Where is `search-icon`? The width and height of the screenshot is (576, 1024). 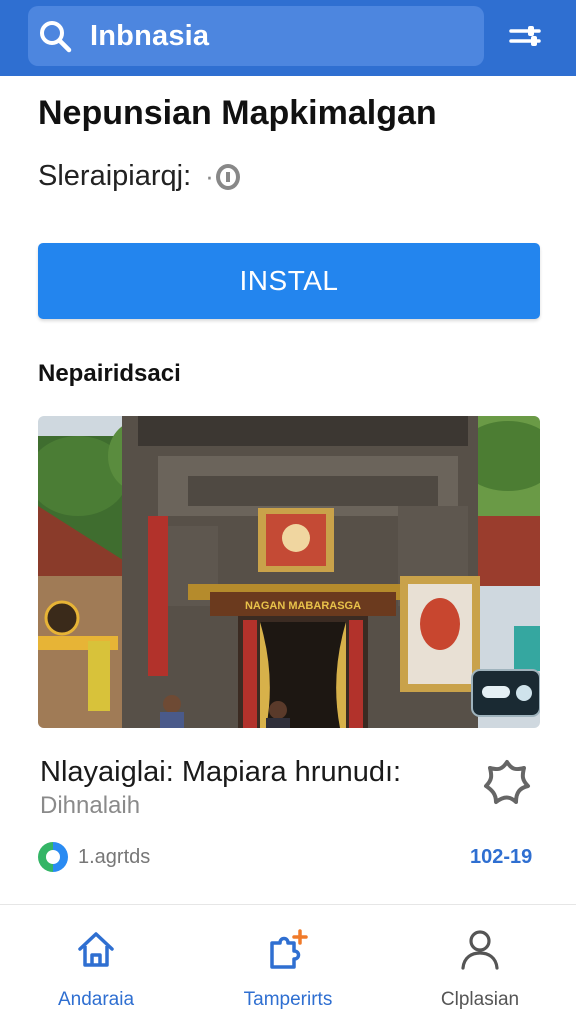
search-icon is located at coordinates (56, 37).